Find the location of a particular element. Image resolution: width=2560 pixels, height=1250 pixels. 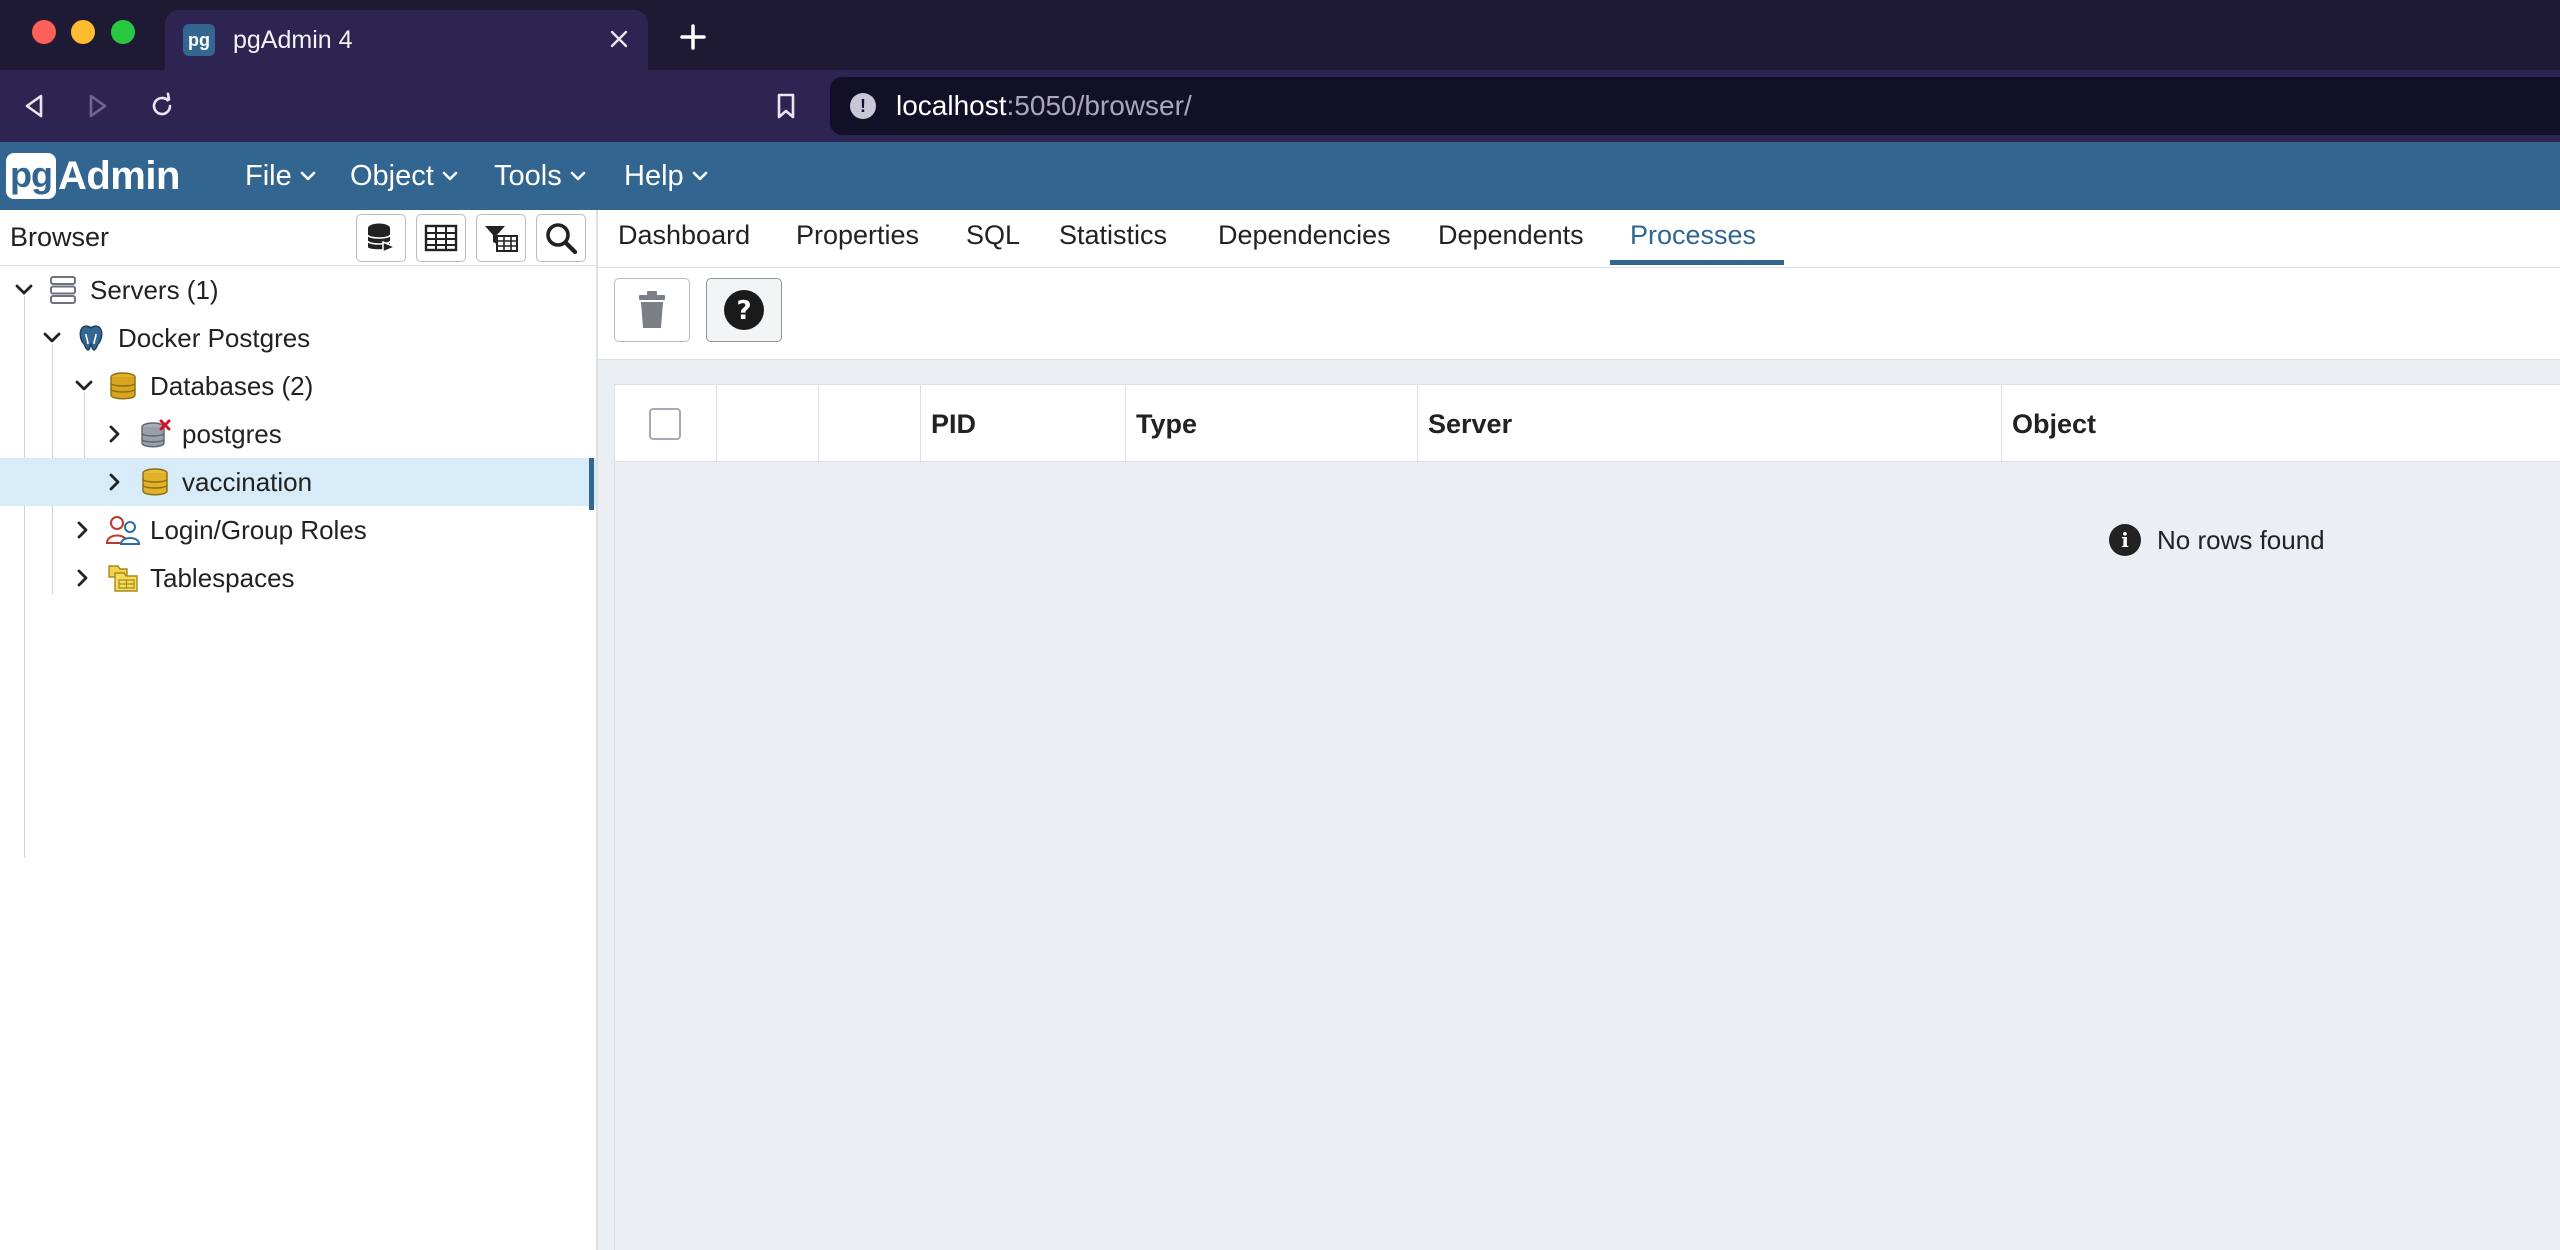

menu-file: File is located at coordinates (280, 176).